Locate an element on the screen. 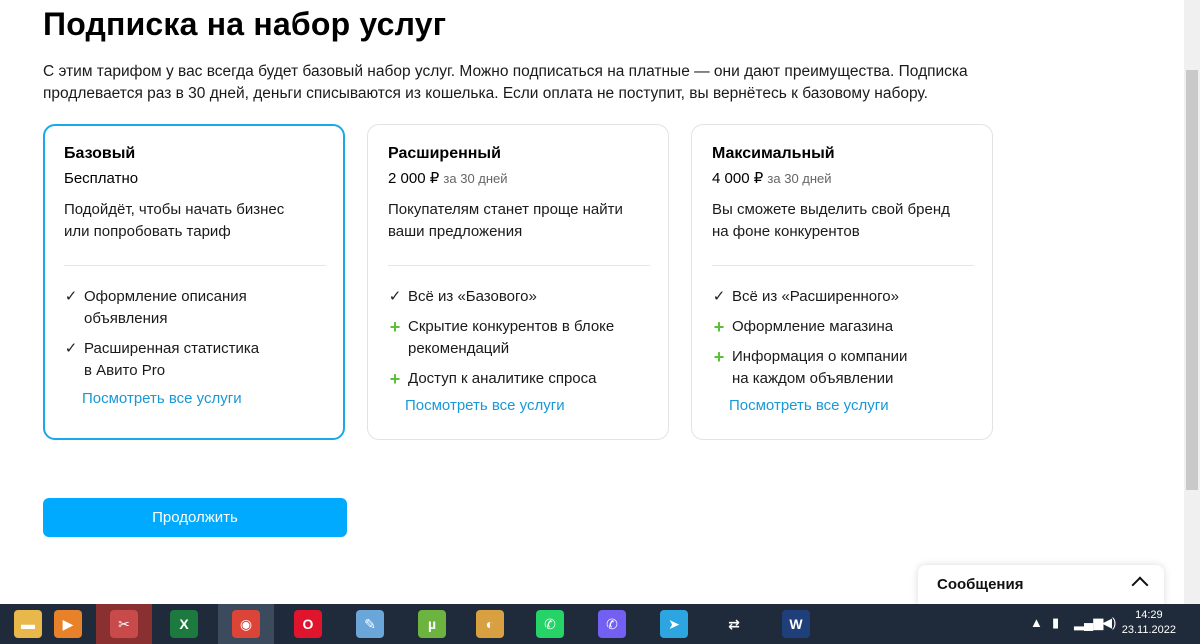 This screenshot has width=1200, height=644. telegram-icon: ➤ is located at coordinates (674, 624).